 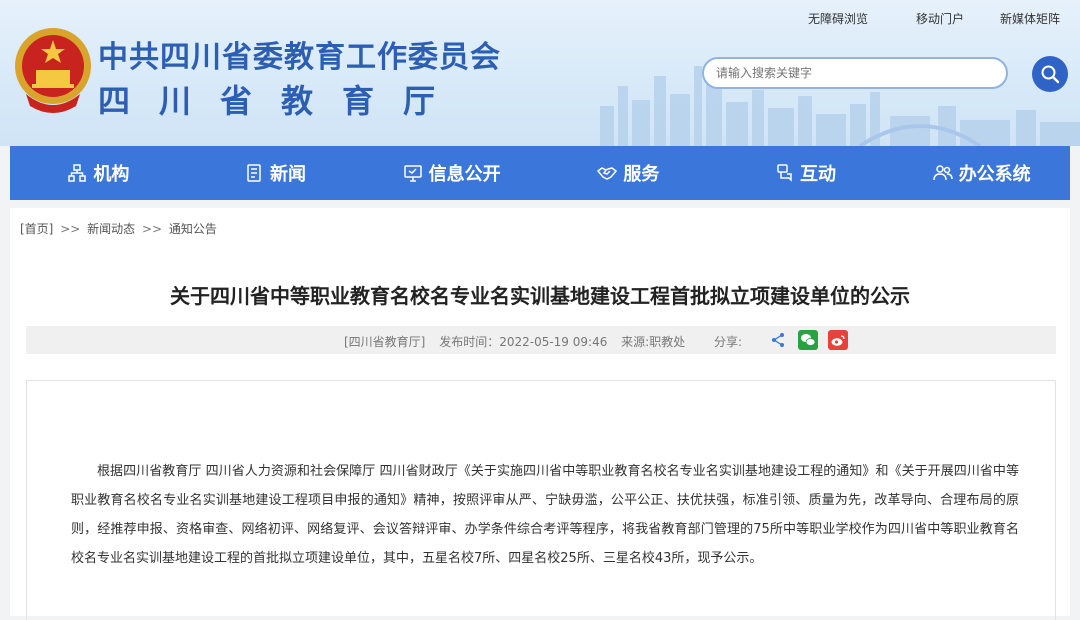 I want to click on article-meta: [四川省教育厅] 发布时间：2022-05-19 09:46 来源:职教处, so click(x=519, y=341).